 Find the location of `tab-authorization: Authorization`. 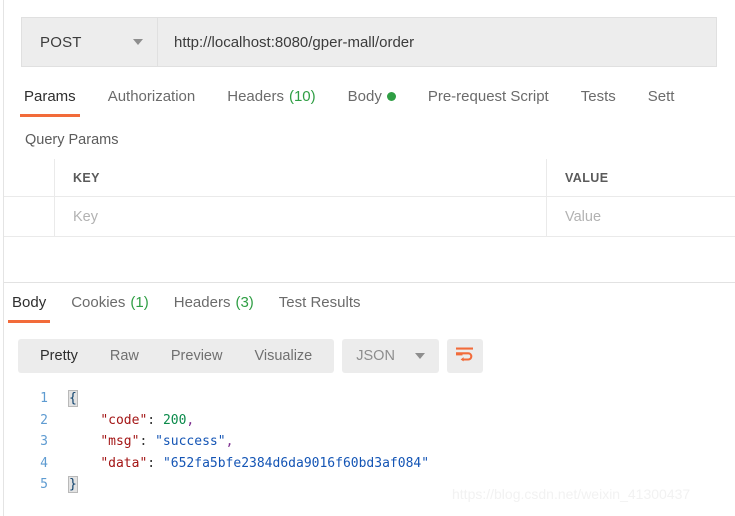

tab-authorization: Authorization is located at coordinates (152, 100).